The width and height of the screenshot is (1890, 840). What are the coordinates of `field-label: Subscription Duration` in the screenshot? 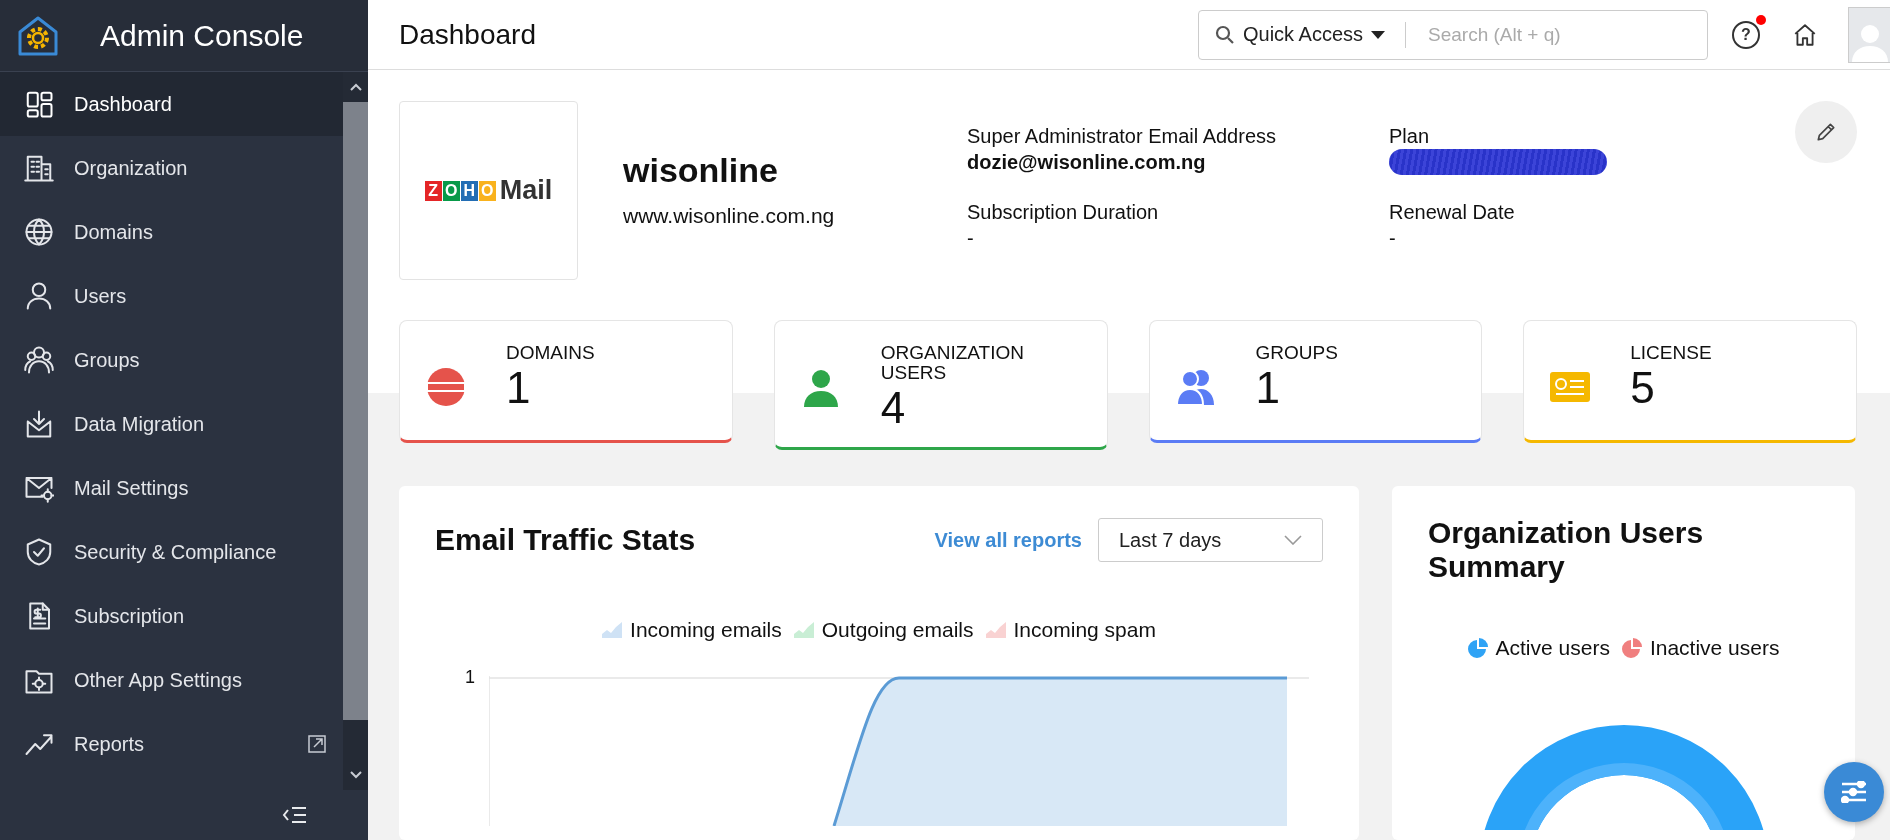 It's located at (1063, 212).